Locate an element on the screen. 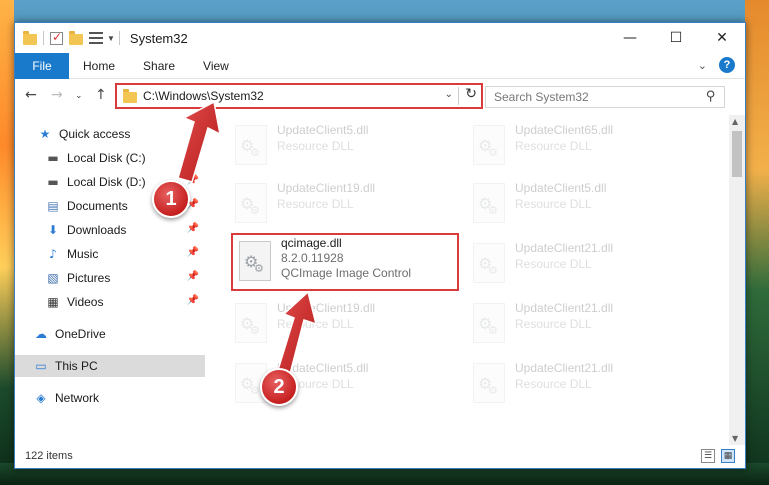  sidebar-item-quick-access: ★ Quick access is located at coordinates (110, 134).